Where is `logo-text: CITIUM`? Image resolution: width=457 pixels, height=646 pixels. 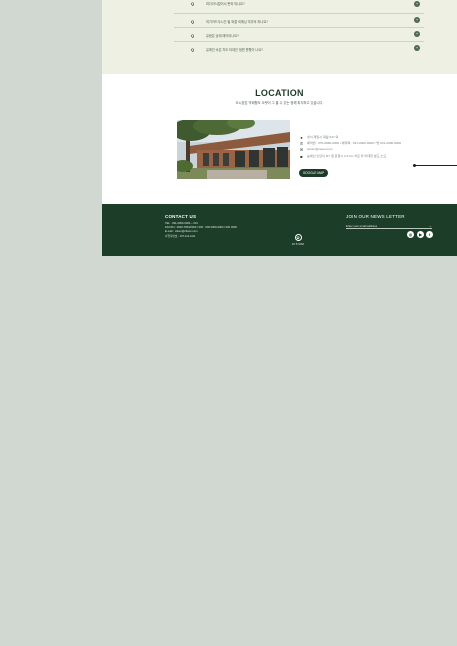
logo-text: CITIUM is located at coordinates (298, 244).